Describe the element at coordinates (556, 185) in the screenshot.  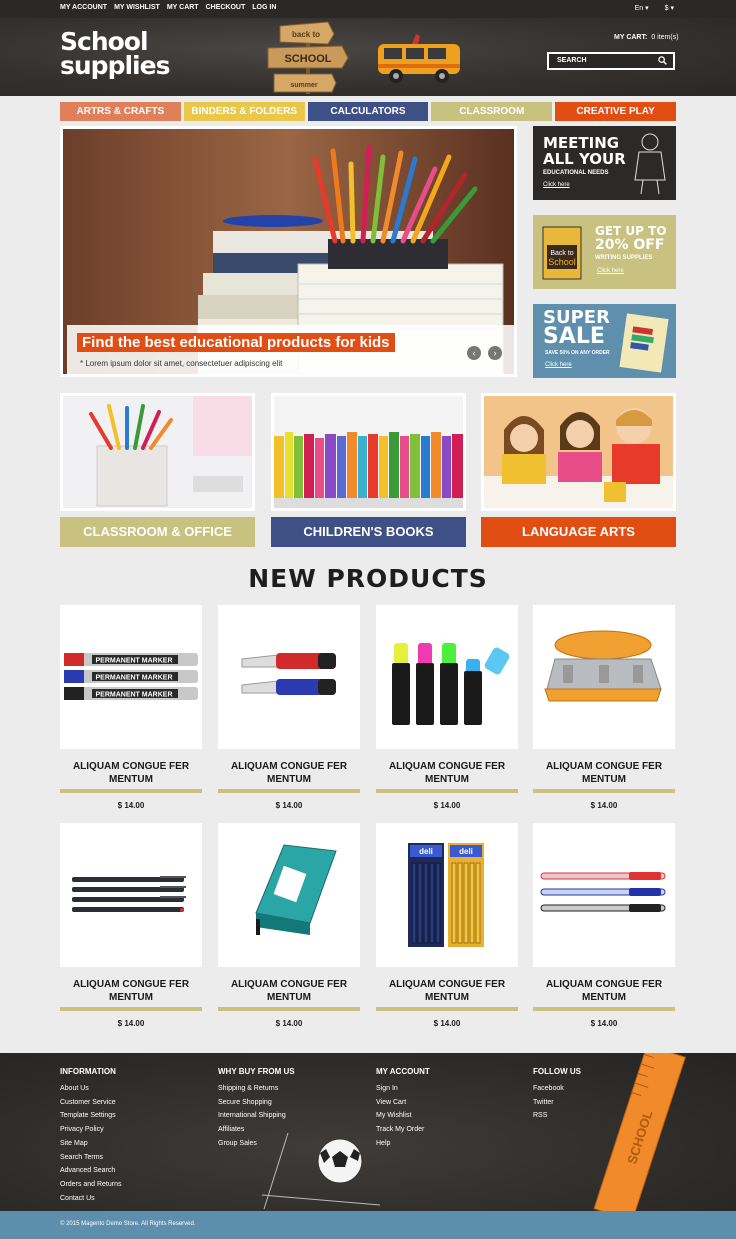
I see `banner-1-link: Click here` at that location.